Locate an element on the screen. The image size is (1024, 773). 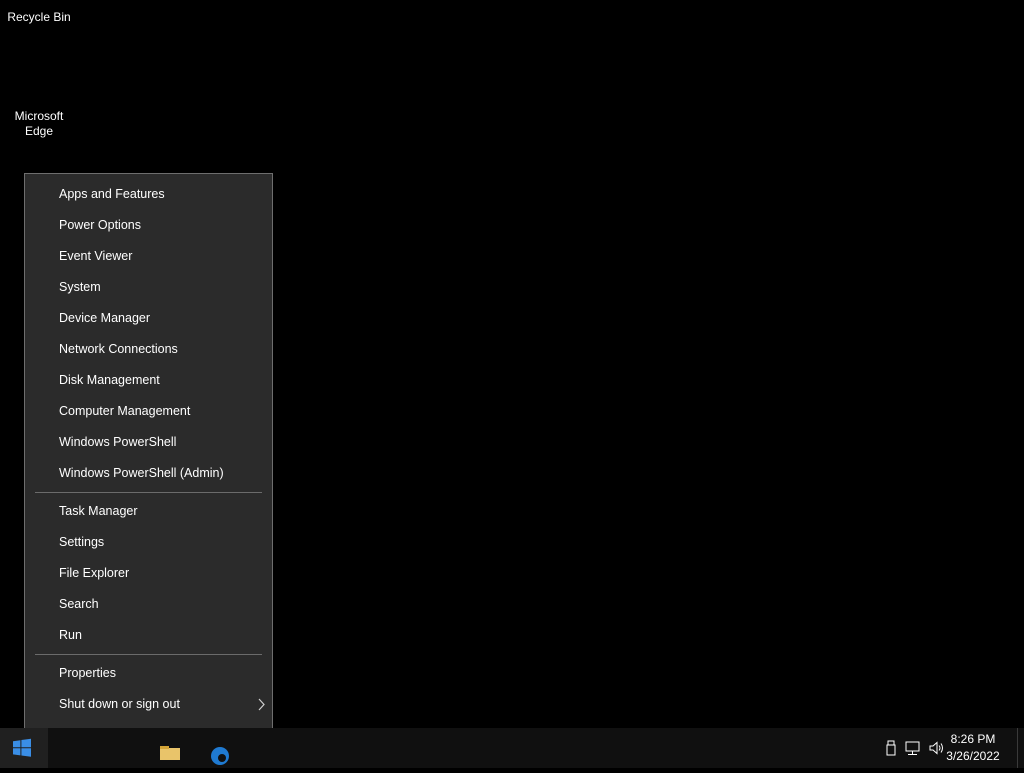
menu-item-run: Run is located at coordinates (148, 635).